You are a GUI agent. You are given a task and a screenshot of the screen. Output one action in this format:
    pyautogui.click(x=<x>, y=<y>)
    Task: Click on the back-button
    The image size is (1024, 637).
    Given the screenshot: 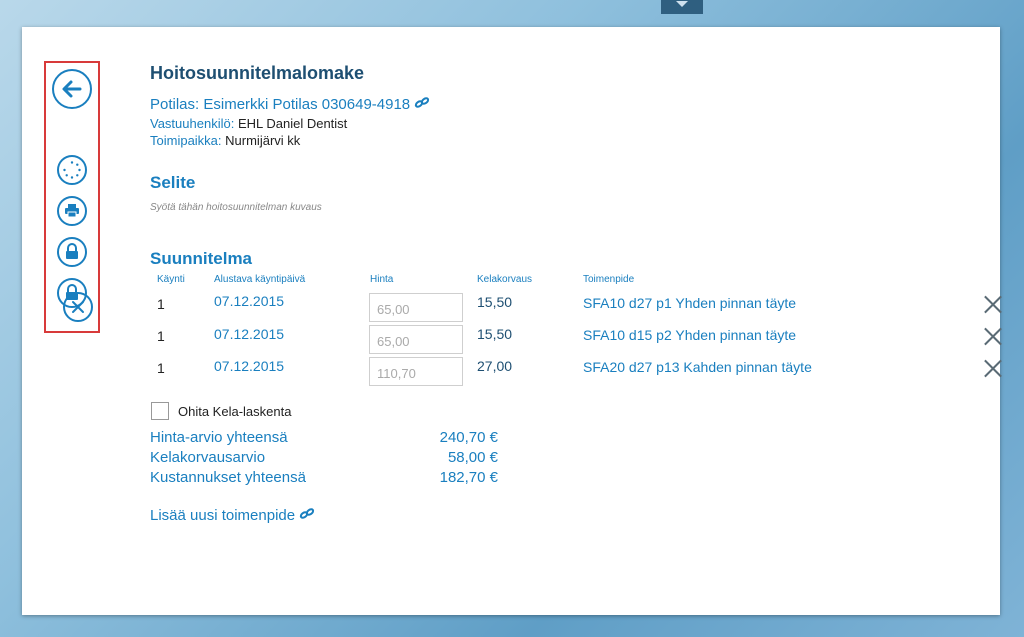 What is the action you would take?
    pyautogui.click(x=72, y=89)
    